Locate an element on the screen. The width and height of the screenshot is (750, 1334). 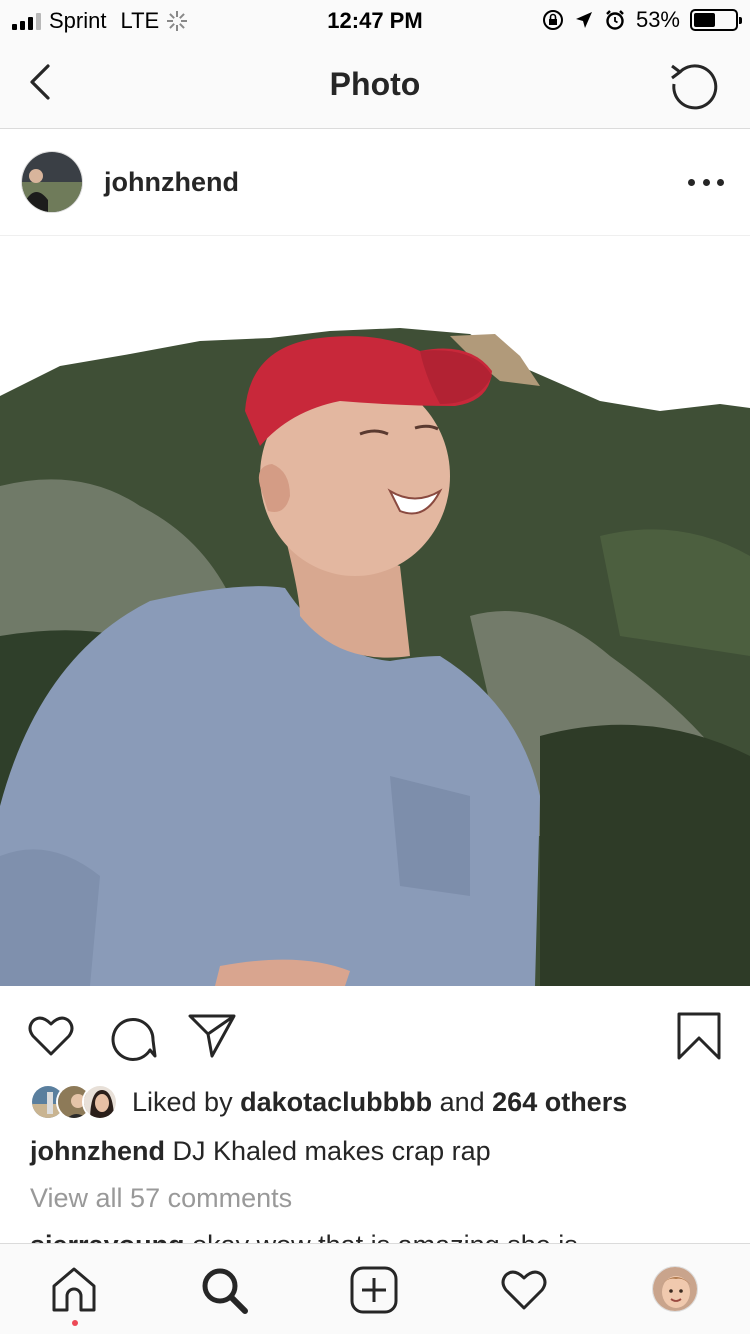
nav-bar: Photo is located at coordinates (375, 84).